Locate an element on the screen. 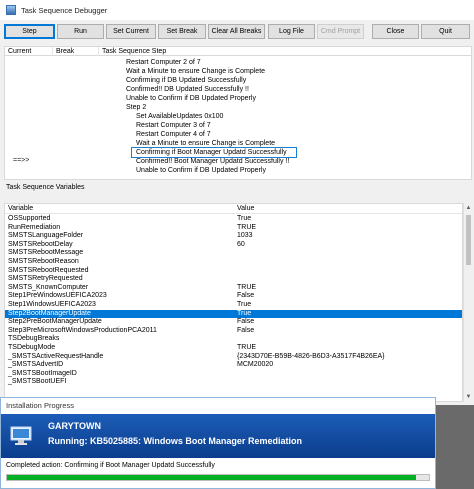 This screenshot has height=489, width=474. variable-row: _SMSTSAdvertID MCM20020 is located at coordinates (233, 365).